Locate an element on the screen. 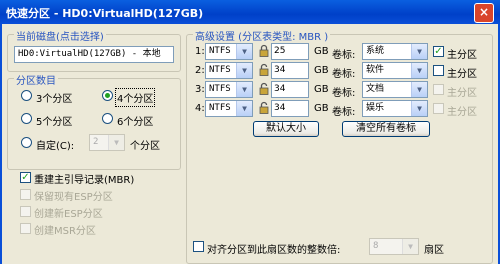 The width and height of the screenshot is (500, 264). row-1-fs-dropdown: NTFS ▼ is located at coordinates (229, 51).